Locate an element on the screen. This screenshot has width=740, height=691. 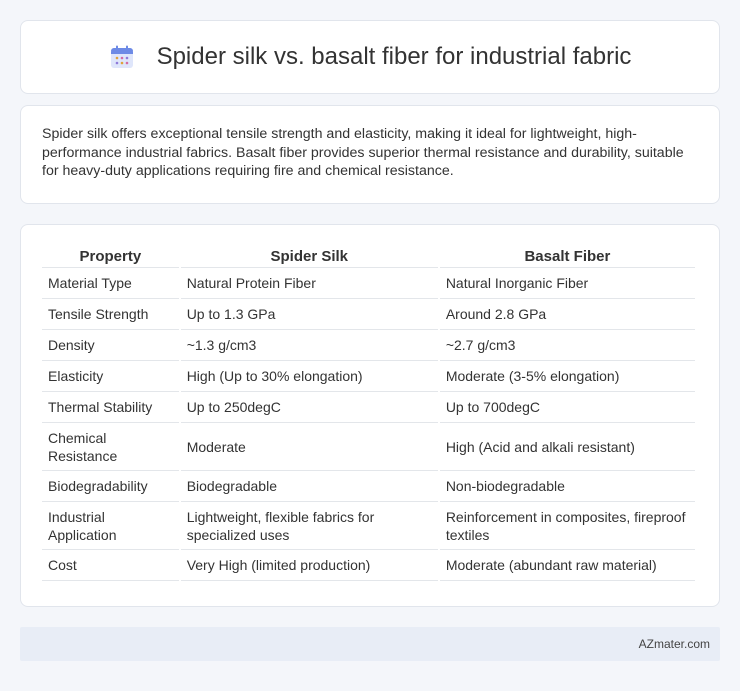
row-property: Density is located at coordinates (110, 345).